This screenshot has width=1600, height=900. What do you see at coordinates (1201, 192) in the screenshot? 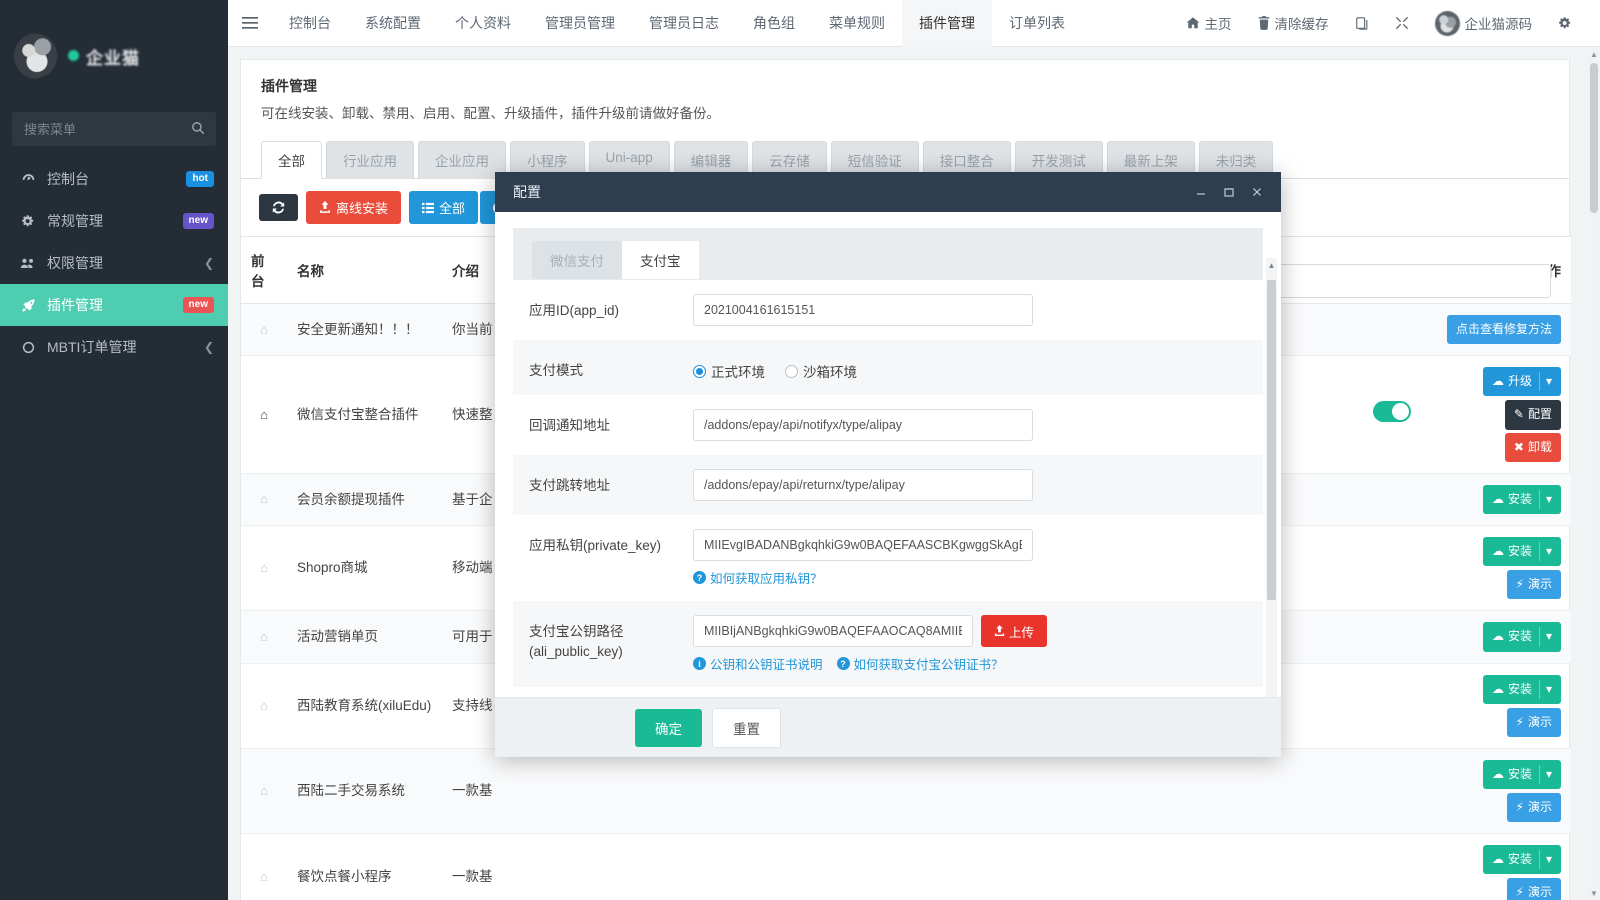
I see `minimize-icon` at bounding box center [1201, 192].